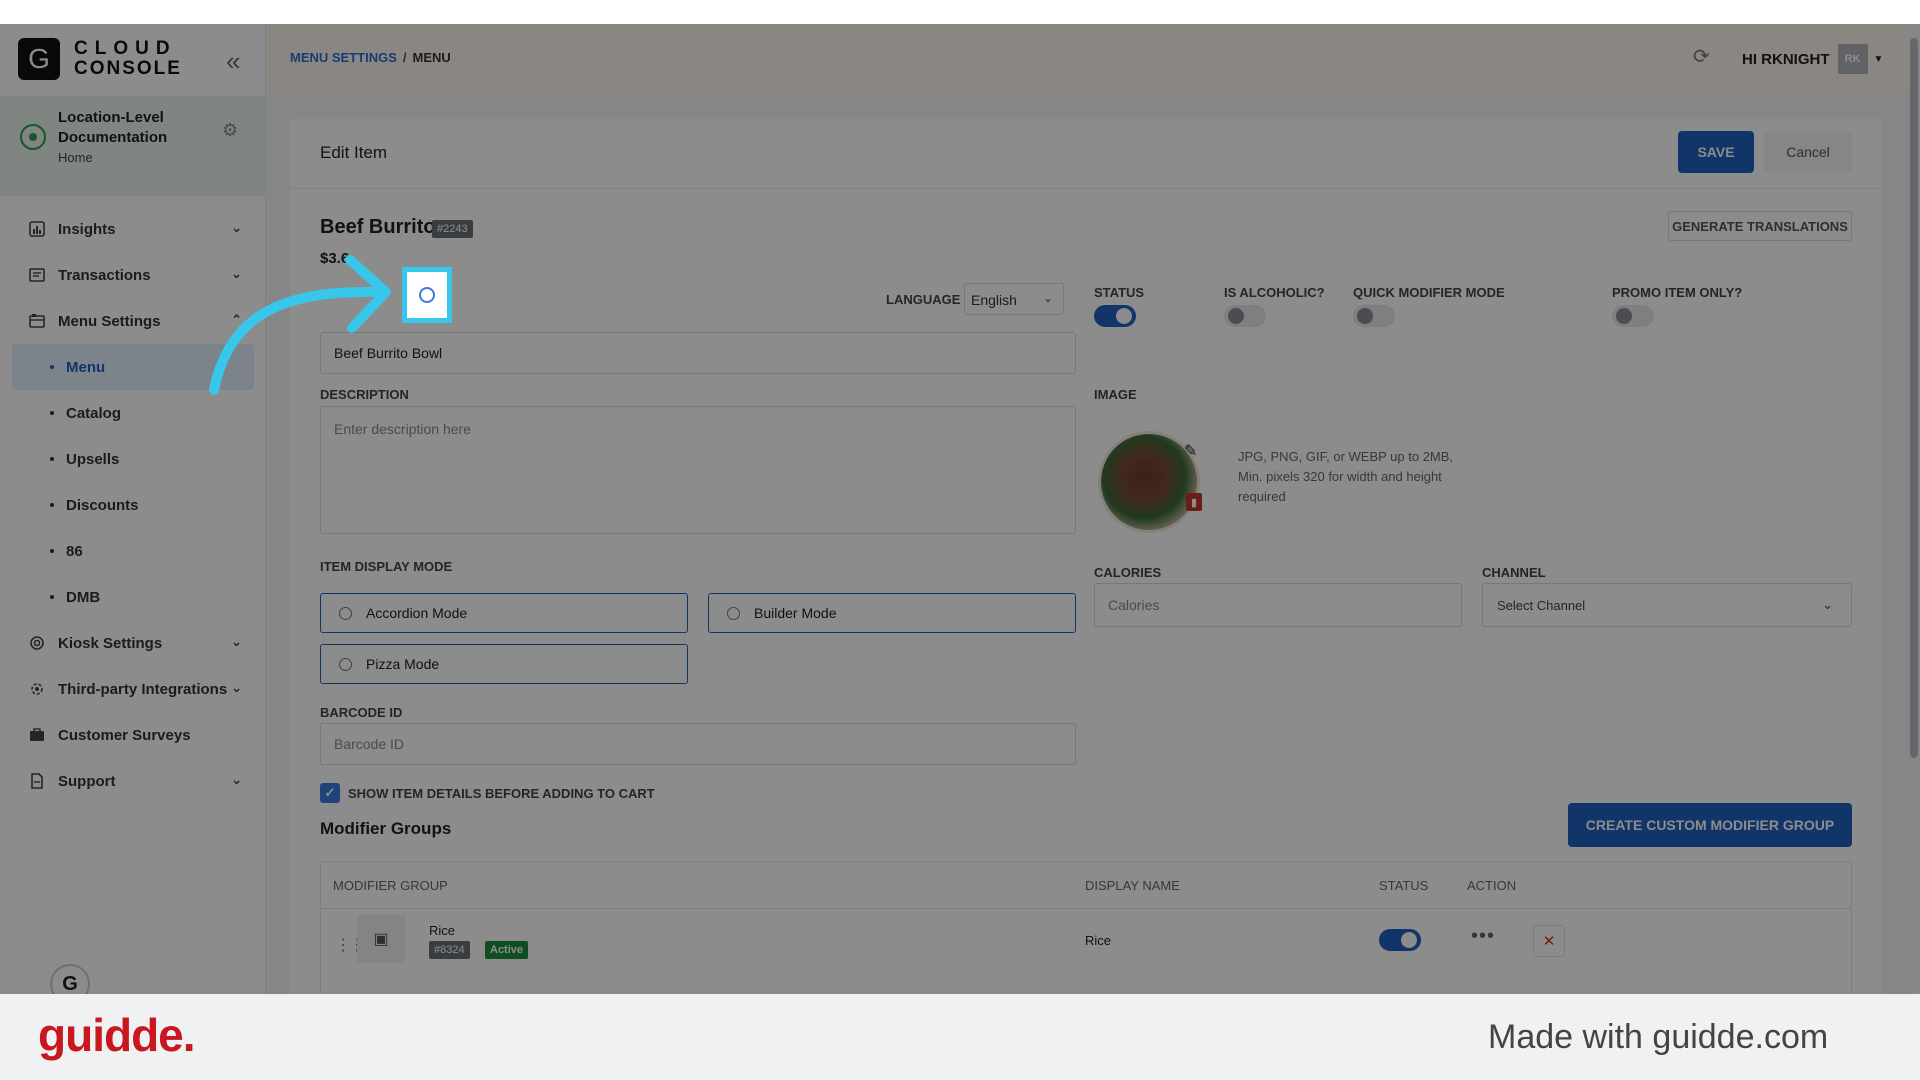 The height and width of the screenshot is (1080, 1920). I want to click on promo-item-toggle, so click(1633, 316).